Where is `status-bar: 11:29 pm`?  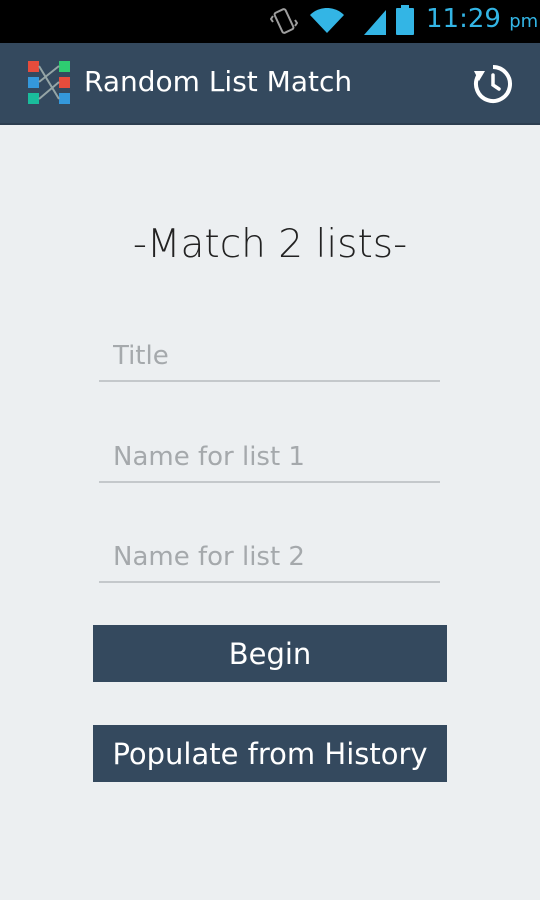
status-bar: 11:29 pm is located at coordinates (270, 21).